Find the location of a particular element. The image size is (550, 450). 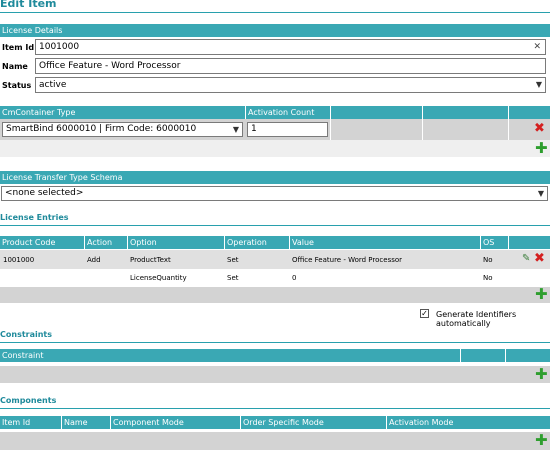

title-divider is located at coordinates (275, 12).